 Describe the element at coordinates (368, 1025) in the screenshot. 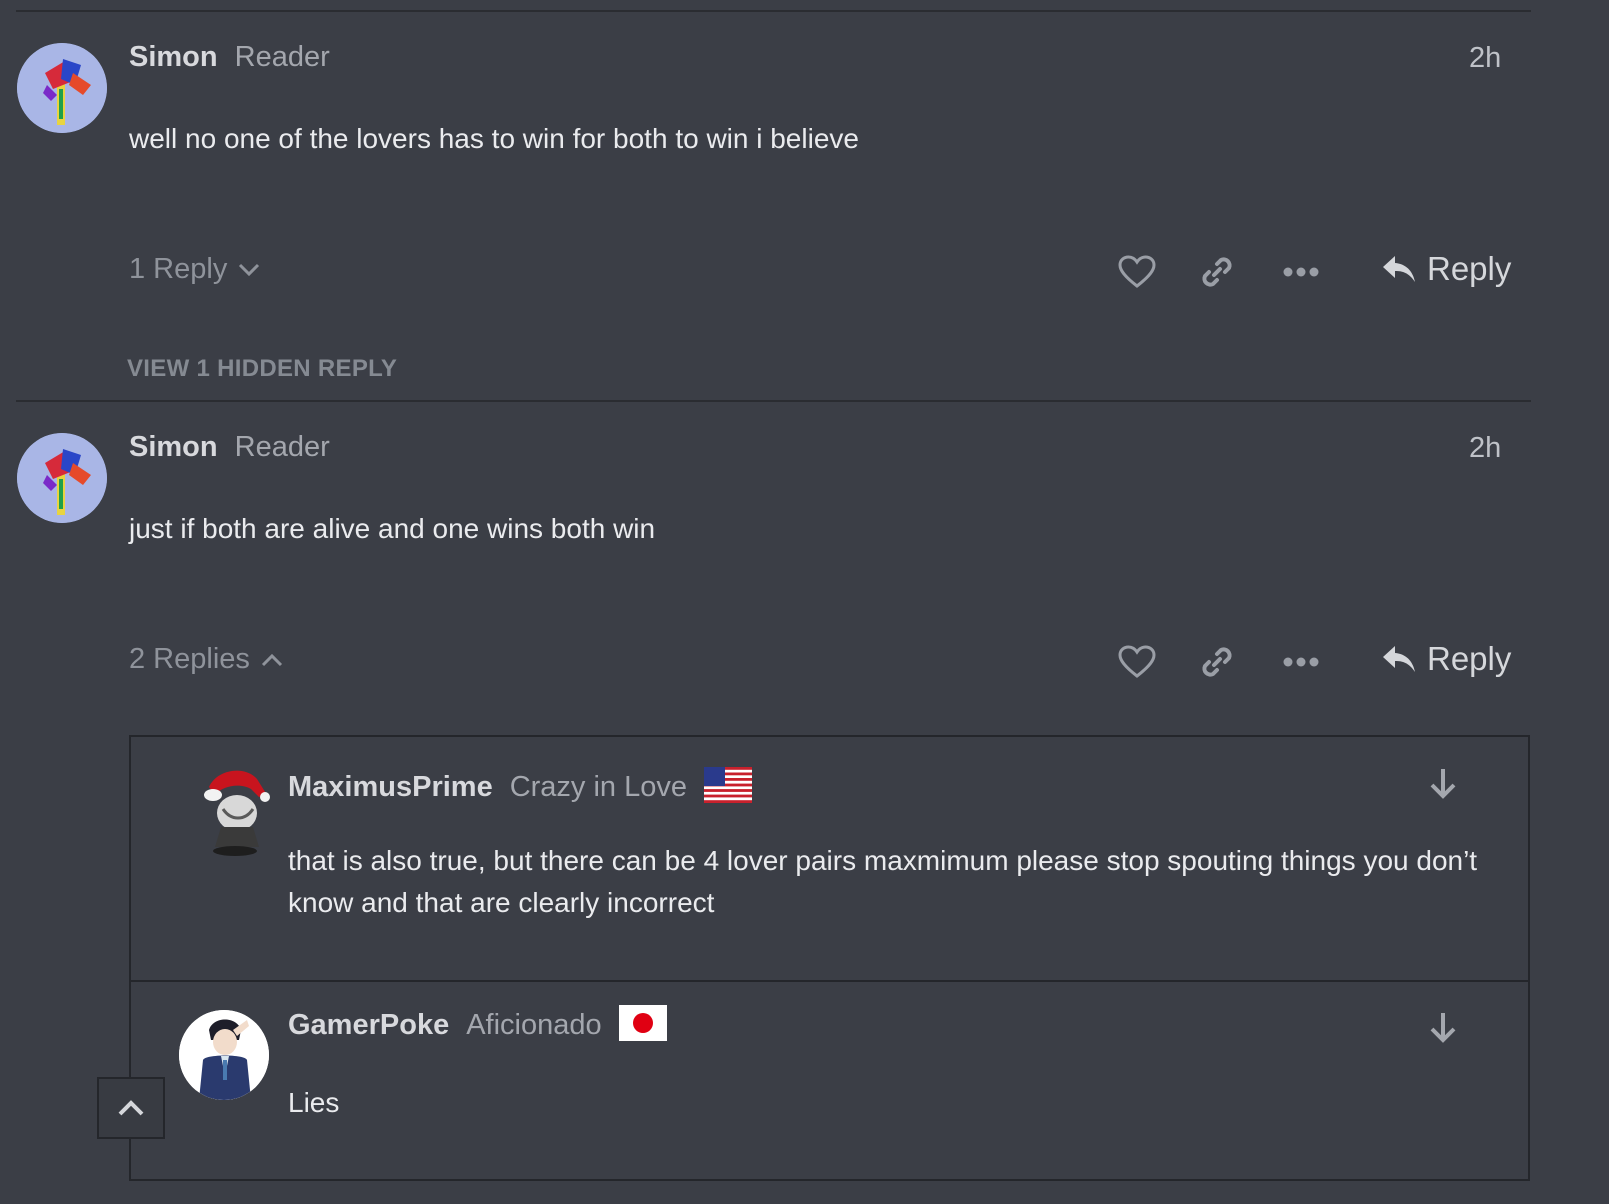

I see `author-name: GamerPoke` at that location.